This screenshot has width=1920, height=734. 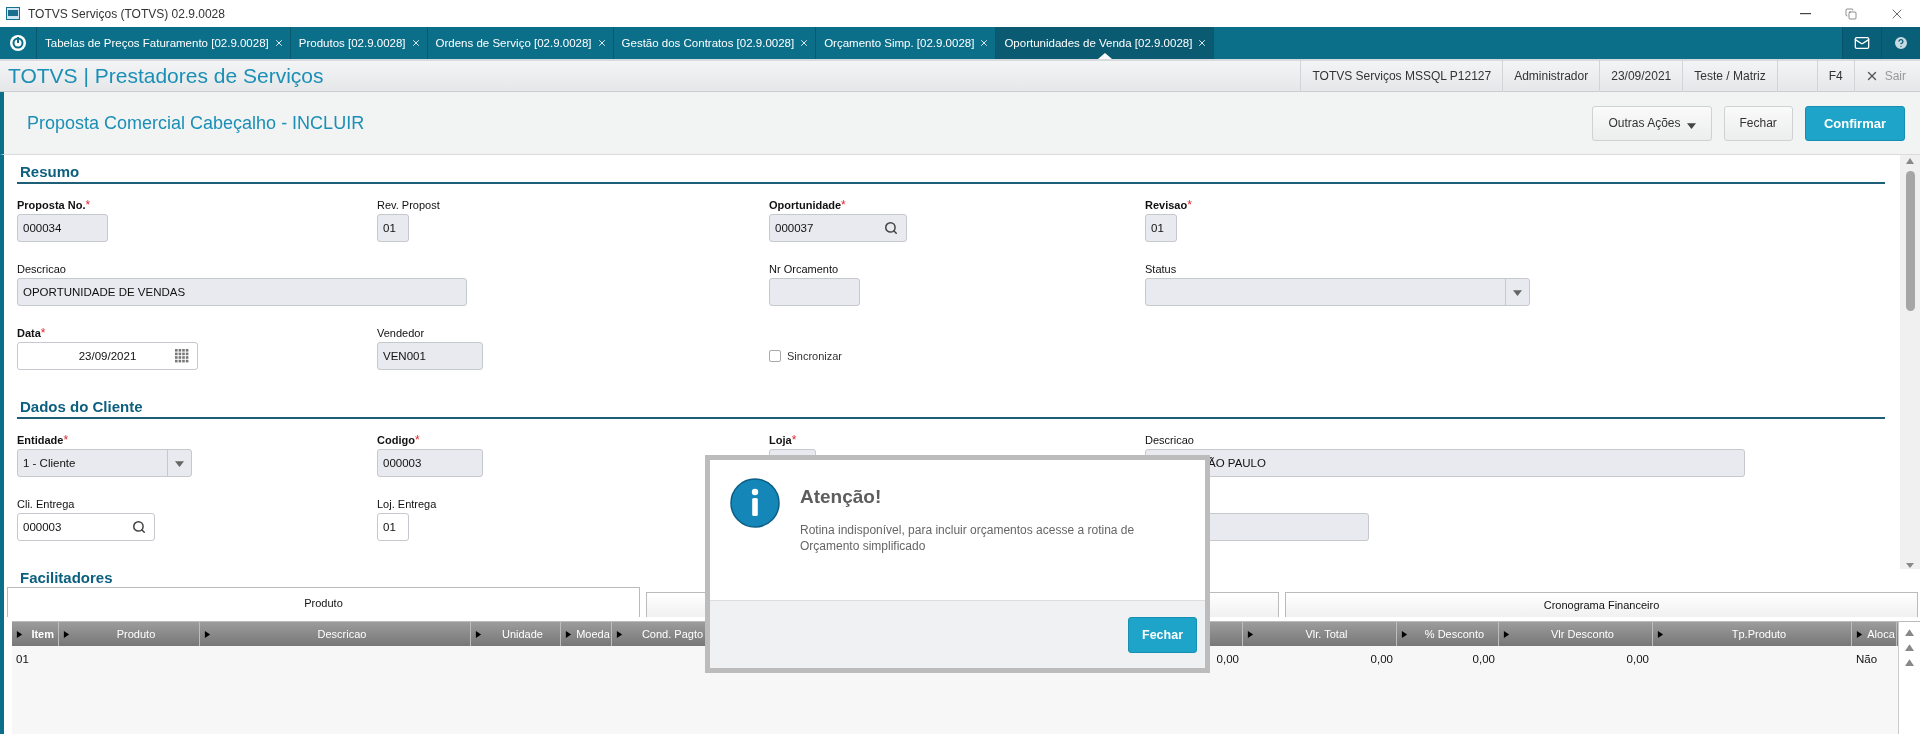 I want to click on column-header: Unidade, so click(x=522, y=634).